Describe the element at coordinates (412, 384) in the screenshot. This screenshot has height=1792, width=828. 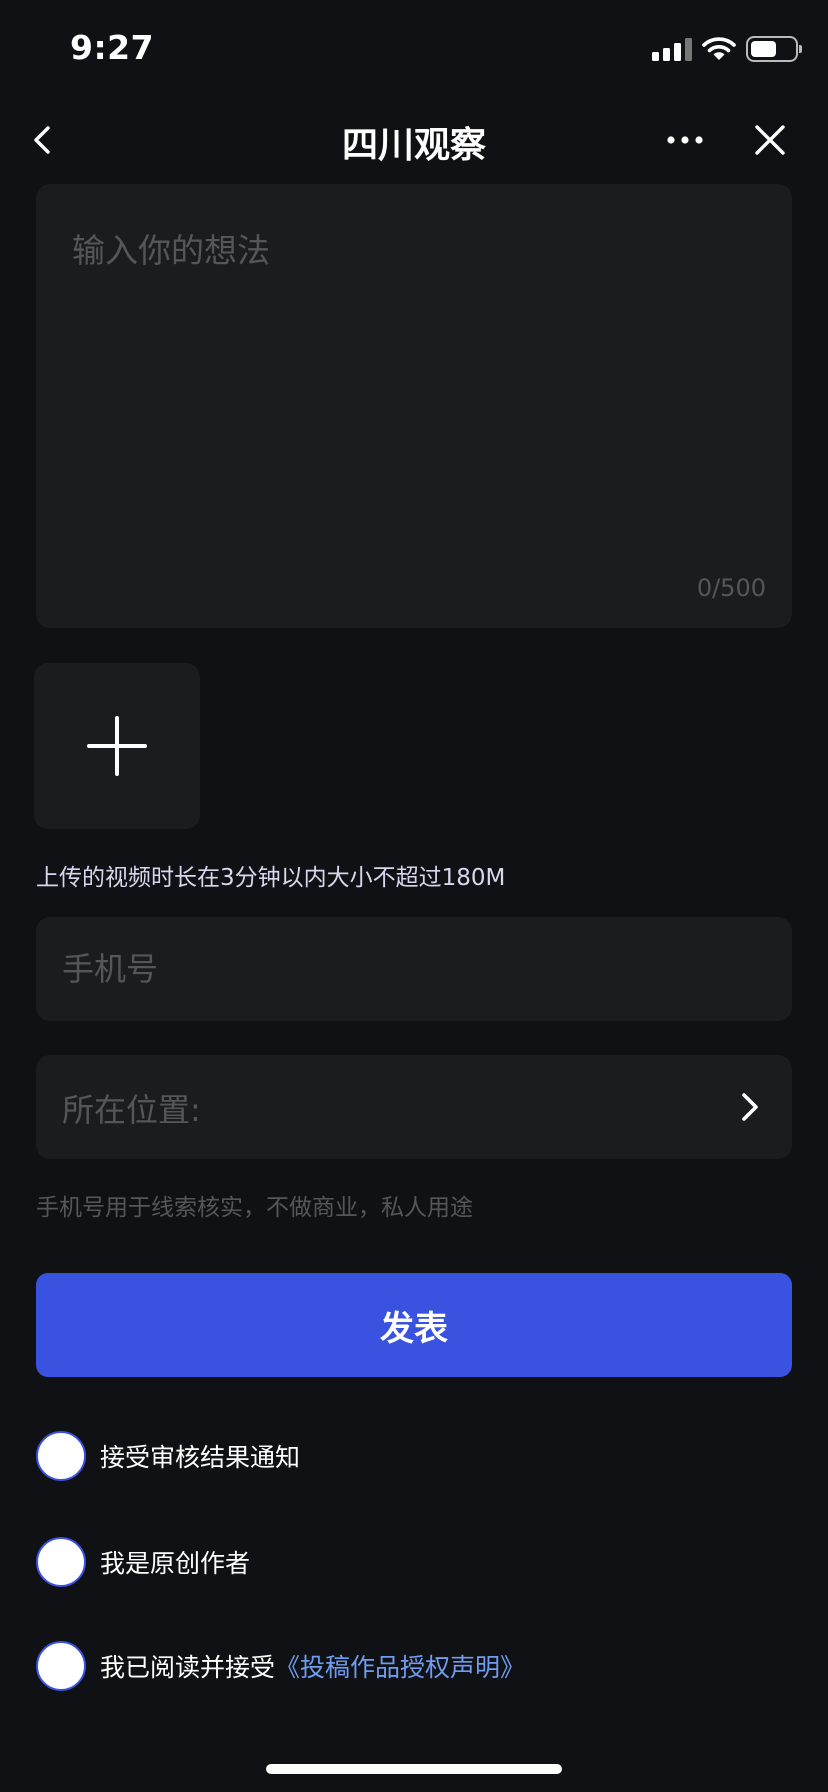
I see `thought-input` at that location.